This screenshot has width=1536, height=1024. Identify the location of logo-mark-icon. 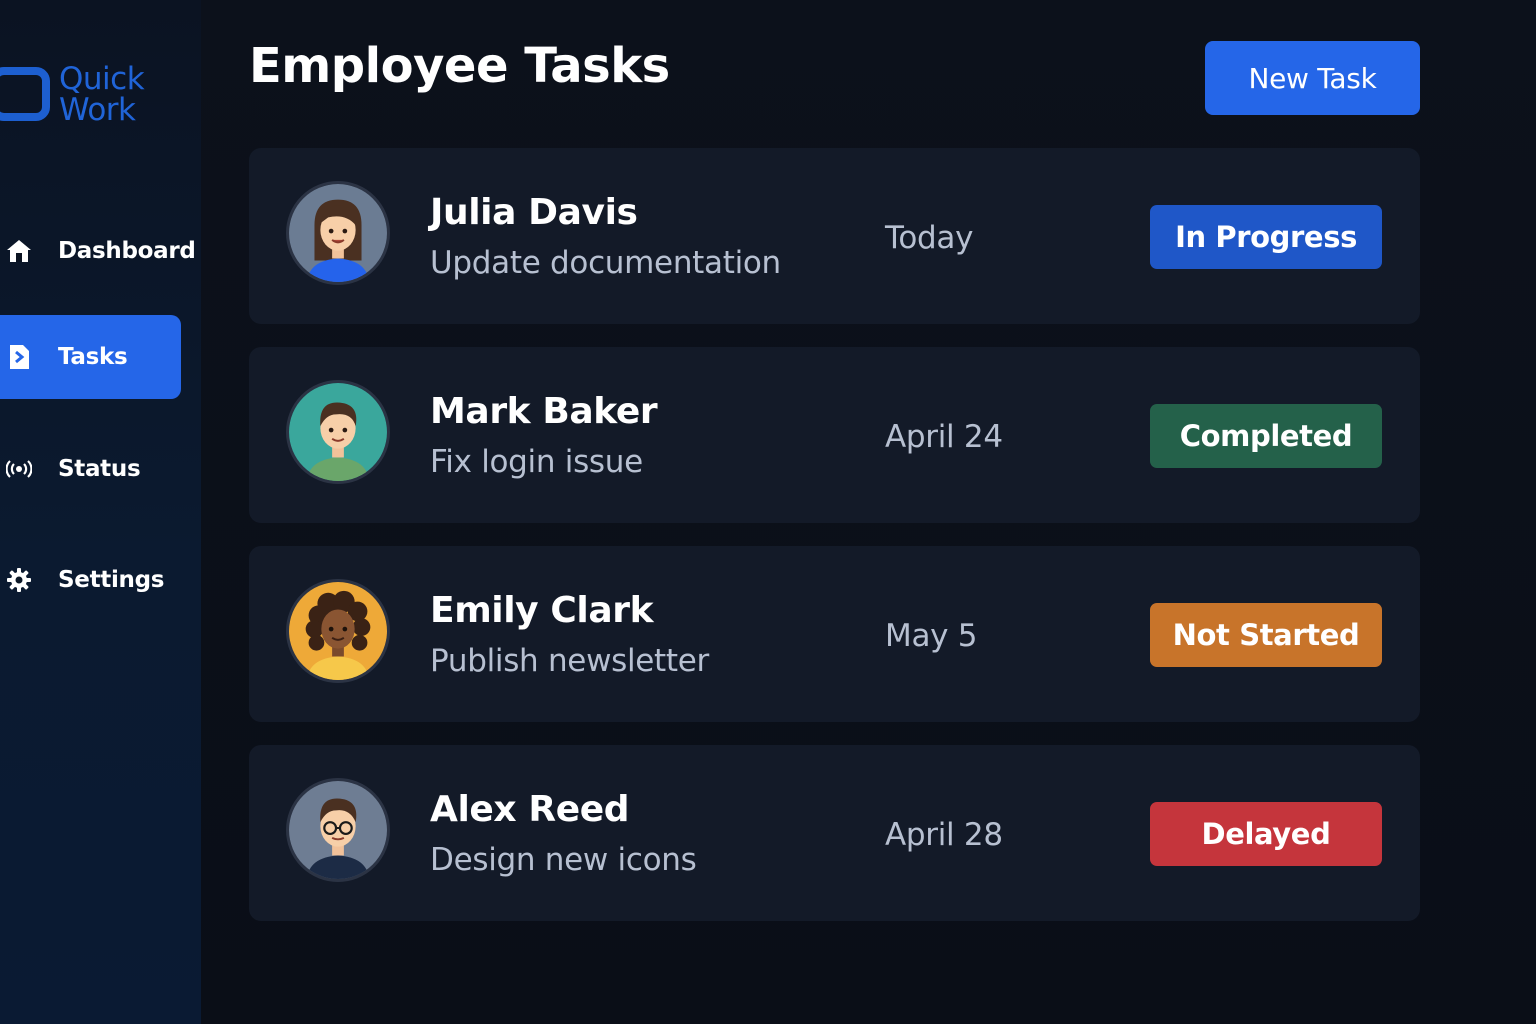
(25, 94).